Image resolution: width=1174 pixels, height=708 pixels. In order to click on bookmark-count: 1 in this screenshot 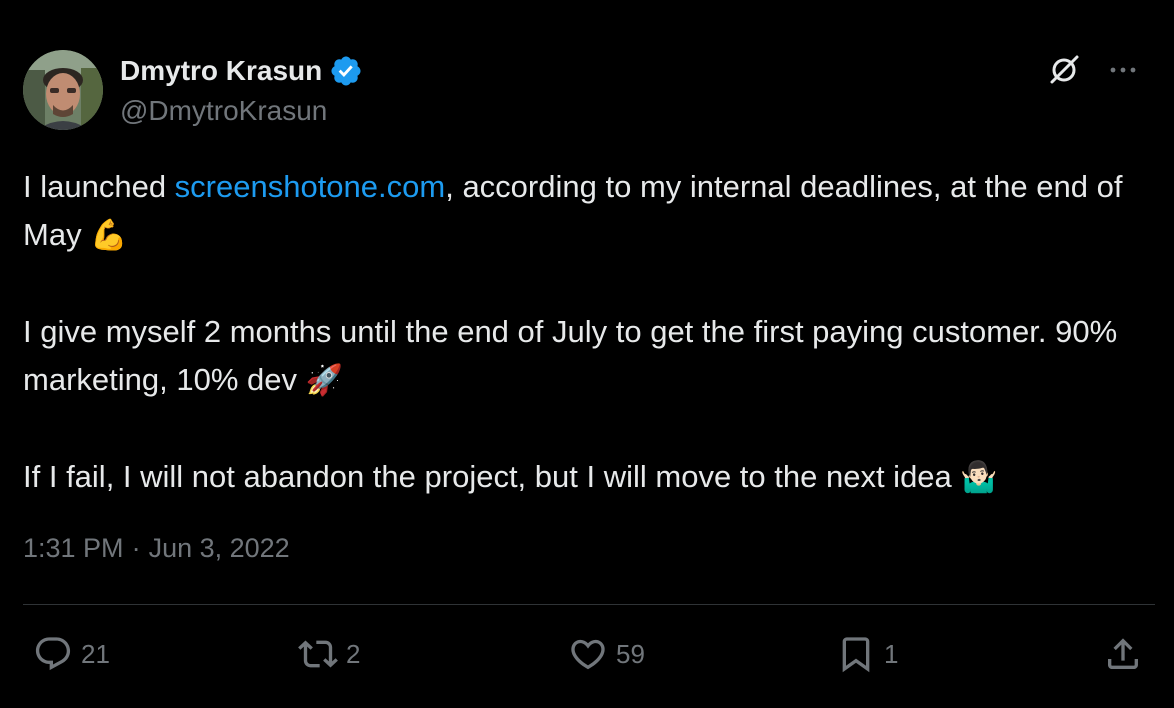, I will do `click(891, 653)`.